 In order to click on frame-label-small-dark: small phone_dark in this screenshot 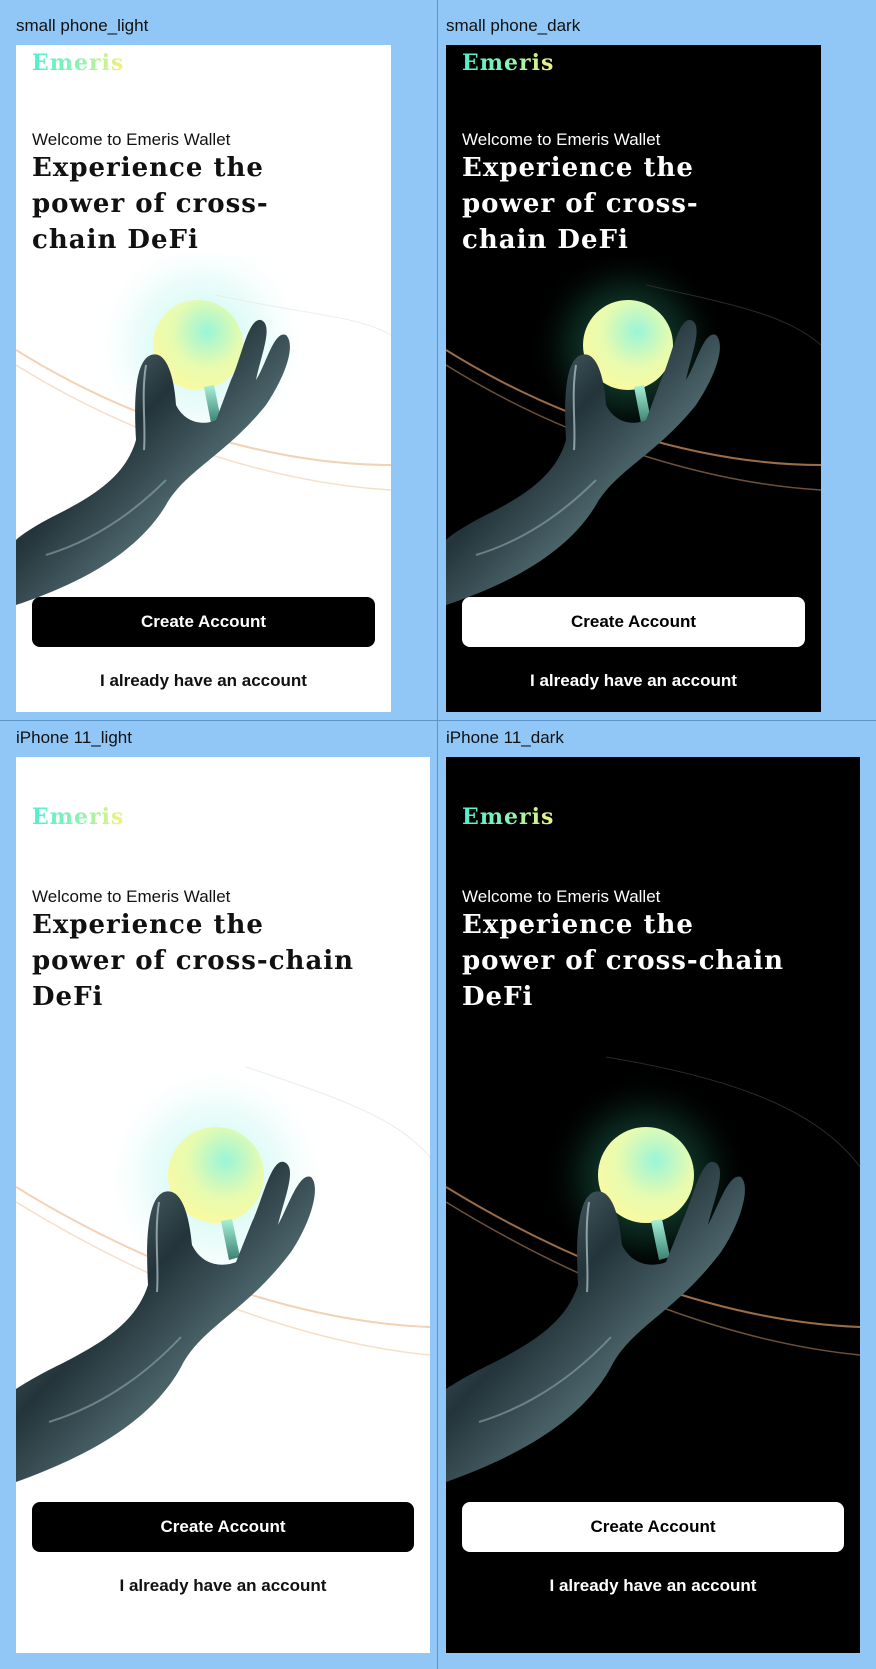, I will do `click(513, 25)`.